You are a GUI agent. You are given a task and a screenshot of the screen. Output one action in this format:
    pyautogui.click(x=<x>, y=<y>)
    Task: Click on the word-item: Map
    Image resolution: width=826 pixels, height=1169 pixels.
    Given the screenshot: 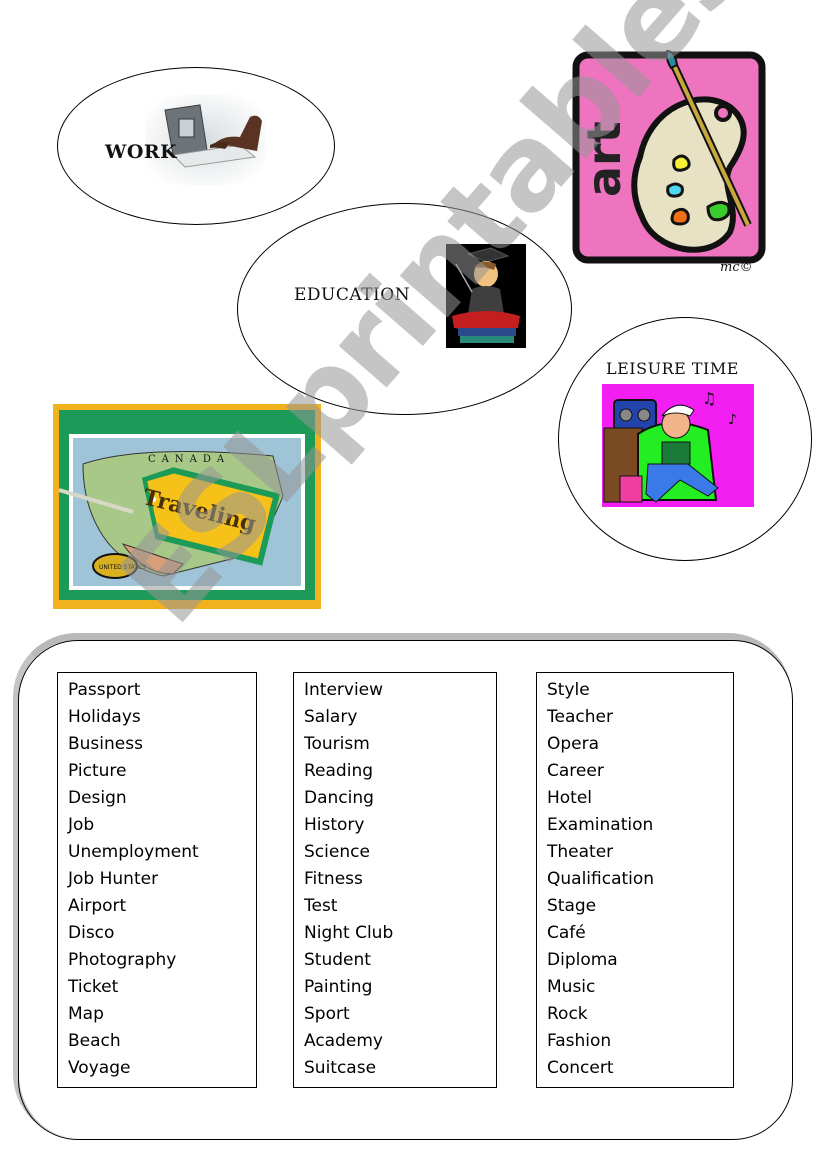 What is the action you would take?
    pyautogui.click(x=86, y=1014)
    